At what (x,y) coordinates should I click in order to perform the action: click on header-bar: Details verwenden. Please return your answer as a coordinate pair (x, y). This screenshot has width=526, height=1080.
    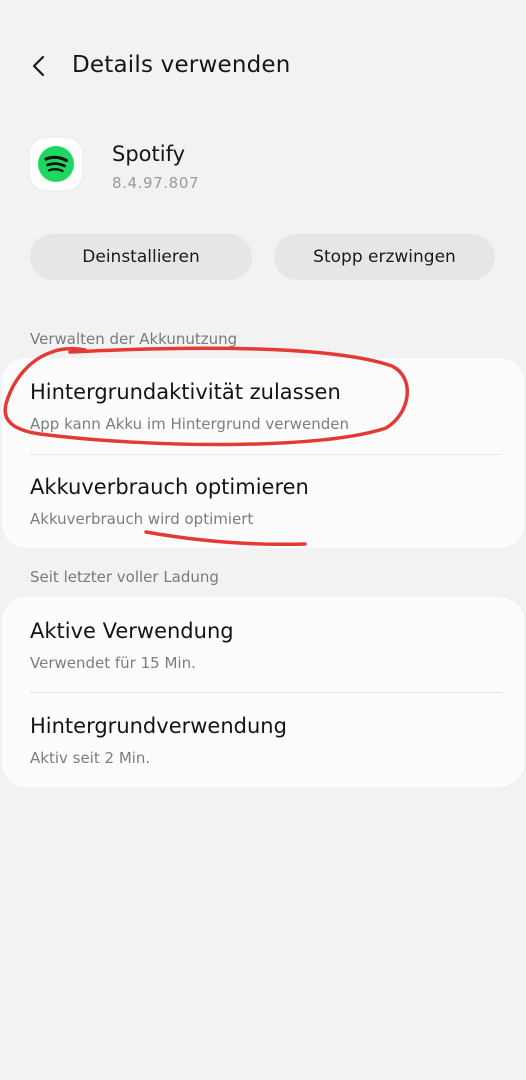
    Looking at the image, I should click on (263, 68).